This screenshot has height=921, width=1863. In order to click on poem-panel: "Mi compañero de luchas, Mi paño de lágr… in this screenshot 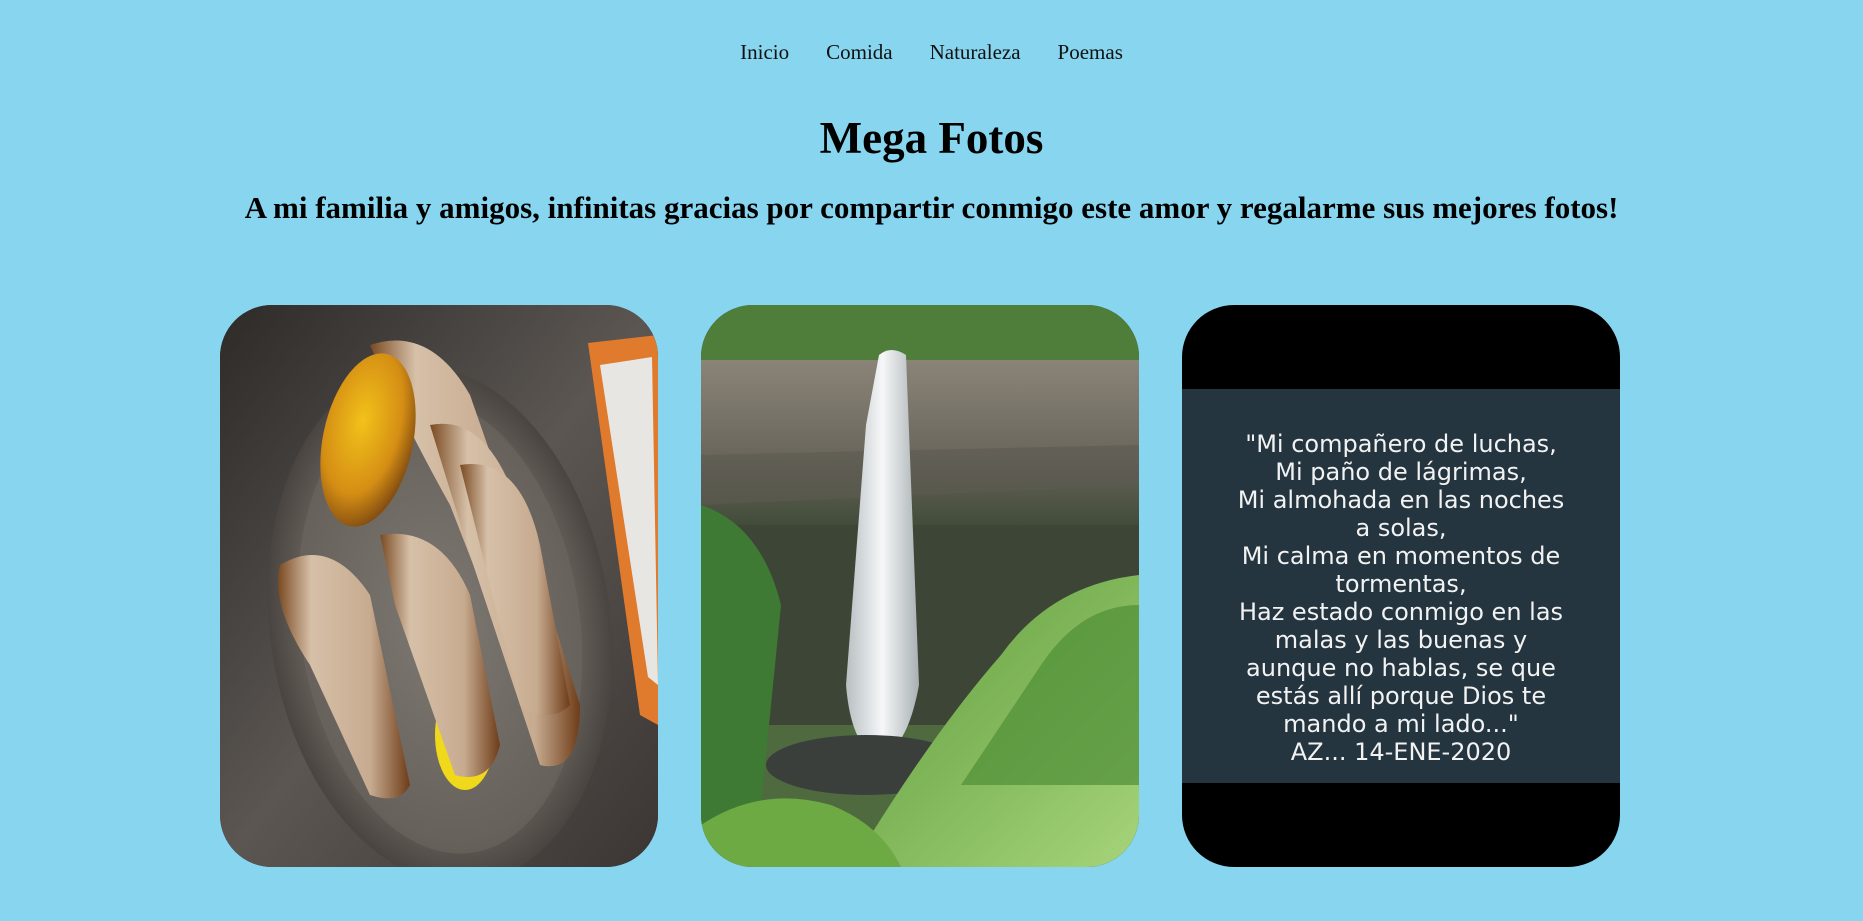, I will do `click(1401, 586)`.